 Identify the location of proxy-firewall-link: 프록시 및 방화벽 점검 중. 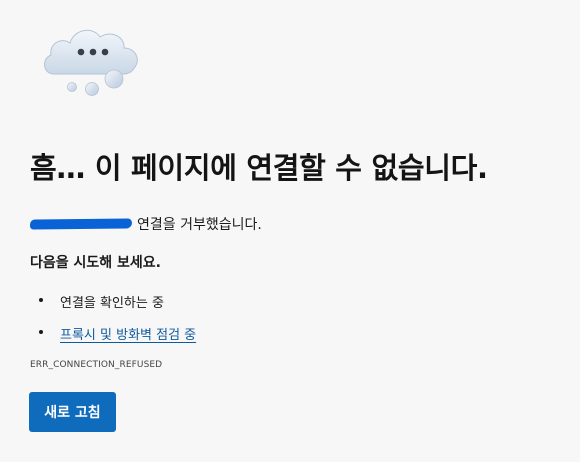
(128, 333).